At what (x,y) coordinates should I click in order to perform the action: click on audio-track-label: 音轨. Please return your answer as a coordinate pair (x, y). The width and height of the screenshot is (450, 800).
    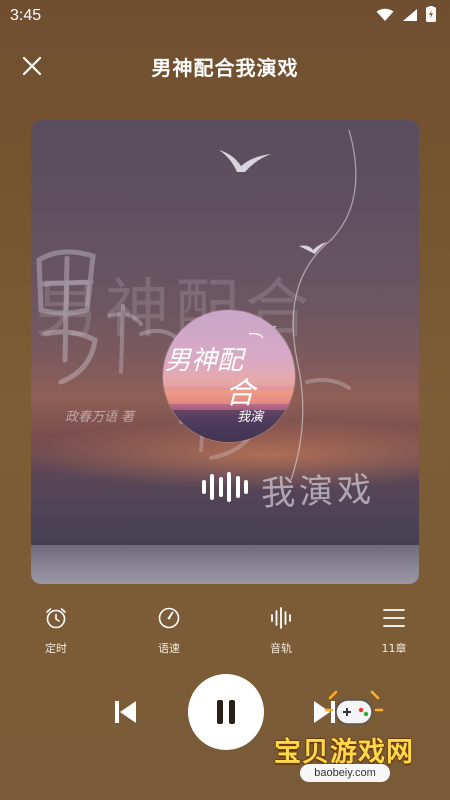
    Looking at the image, I should click on (281, 648).